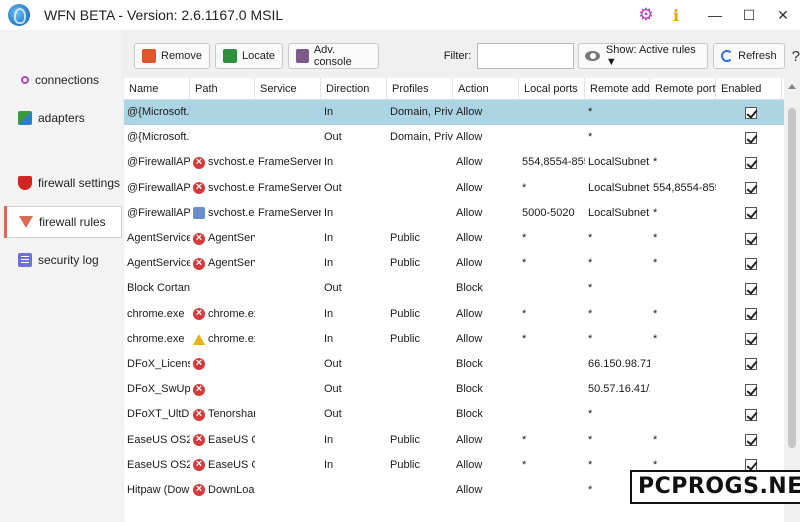 The width and height of the screenshot is (800, 522). Describe the element at coordinates (526, 56) in the screenshot. I see `filter-input` at that location.